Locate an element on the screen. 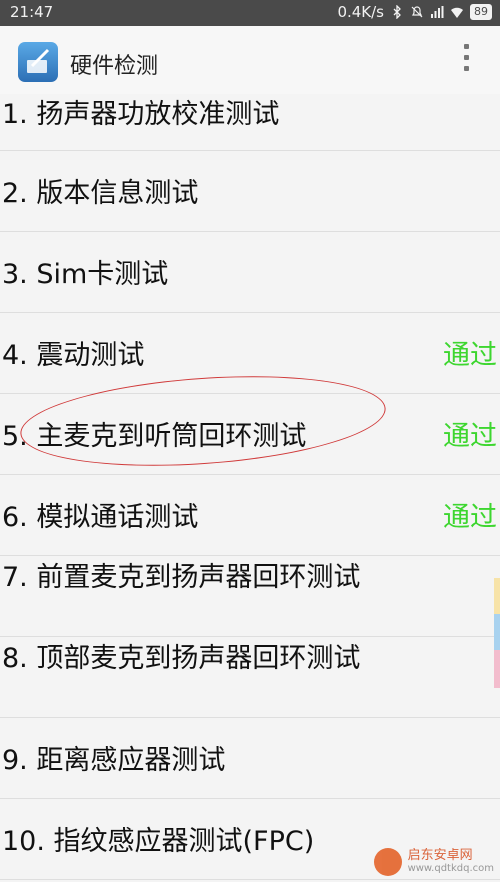 The width and height of the screenshot is (500, 882). list-item: 9. 距离感应器测试 is located at coordinates (250, 758).